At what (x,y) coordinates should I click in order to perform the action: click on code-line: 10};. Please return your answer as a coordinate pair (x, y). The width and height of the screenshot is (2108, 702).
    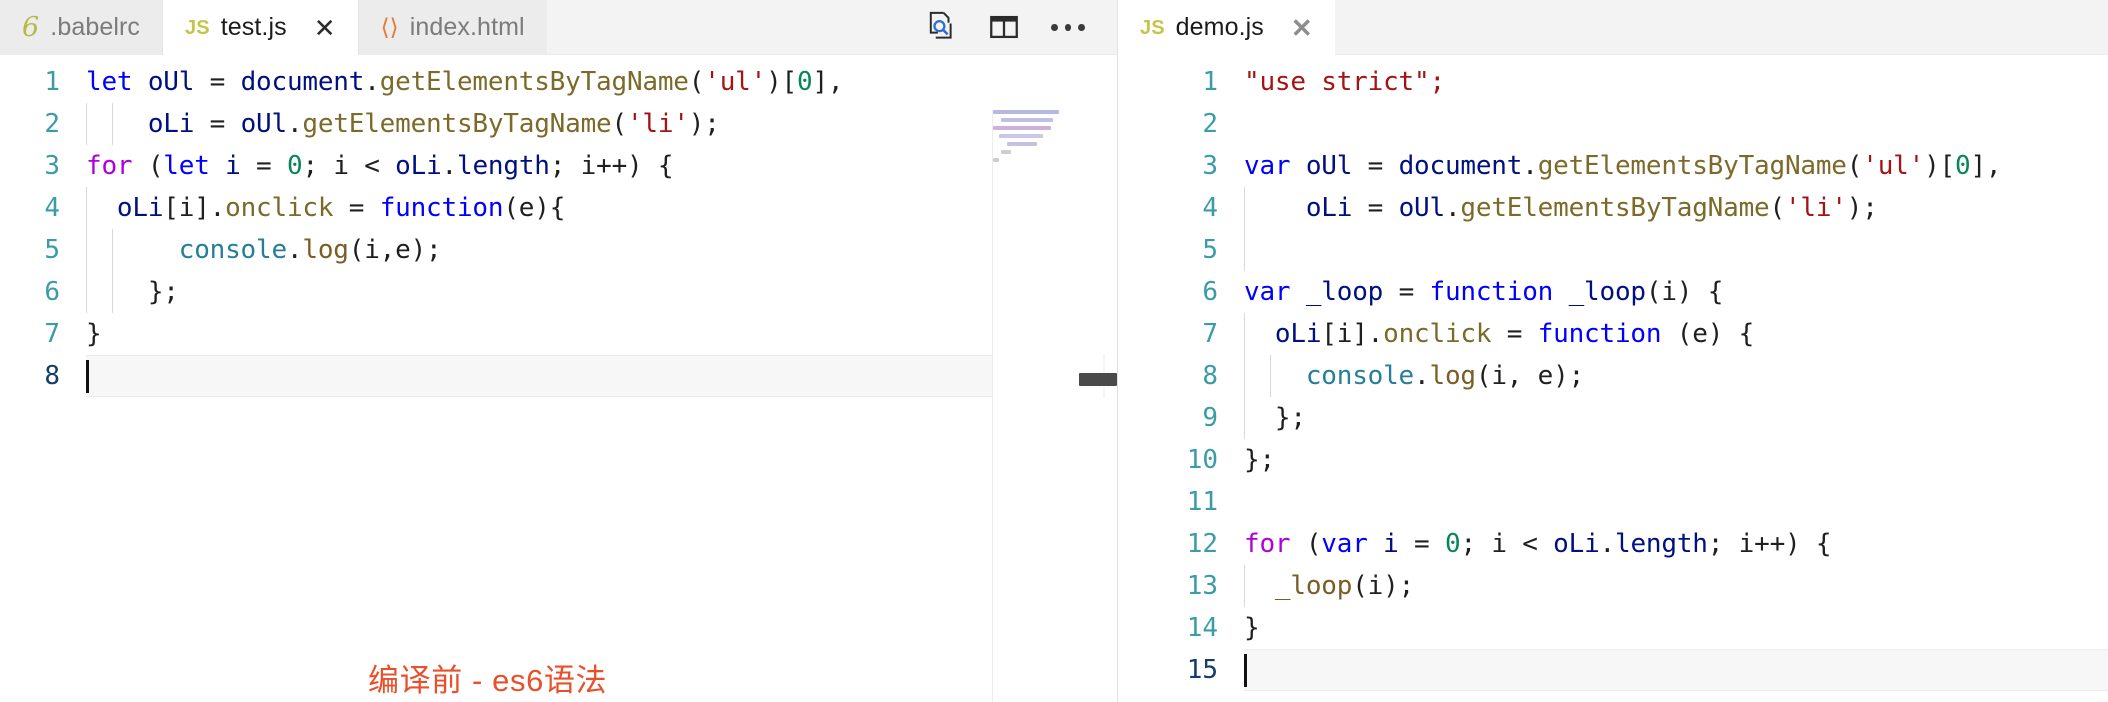
    Looking at the image, I should click on (1613, 460).